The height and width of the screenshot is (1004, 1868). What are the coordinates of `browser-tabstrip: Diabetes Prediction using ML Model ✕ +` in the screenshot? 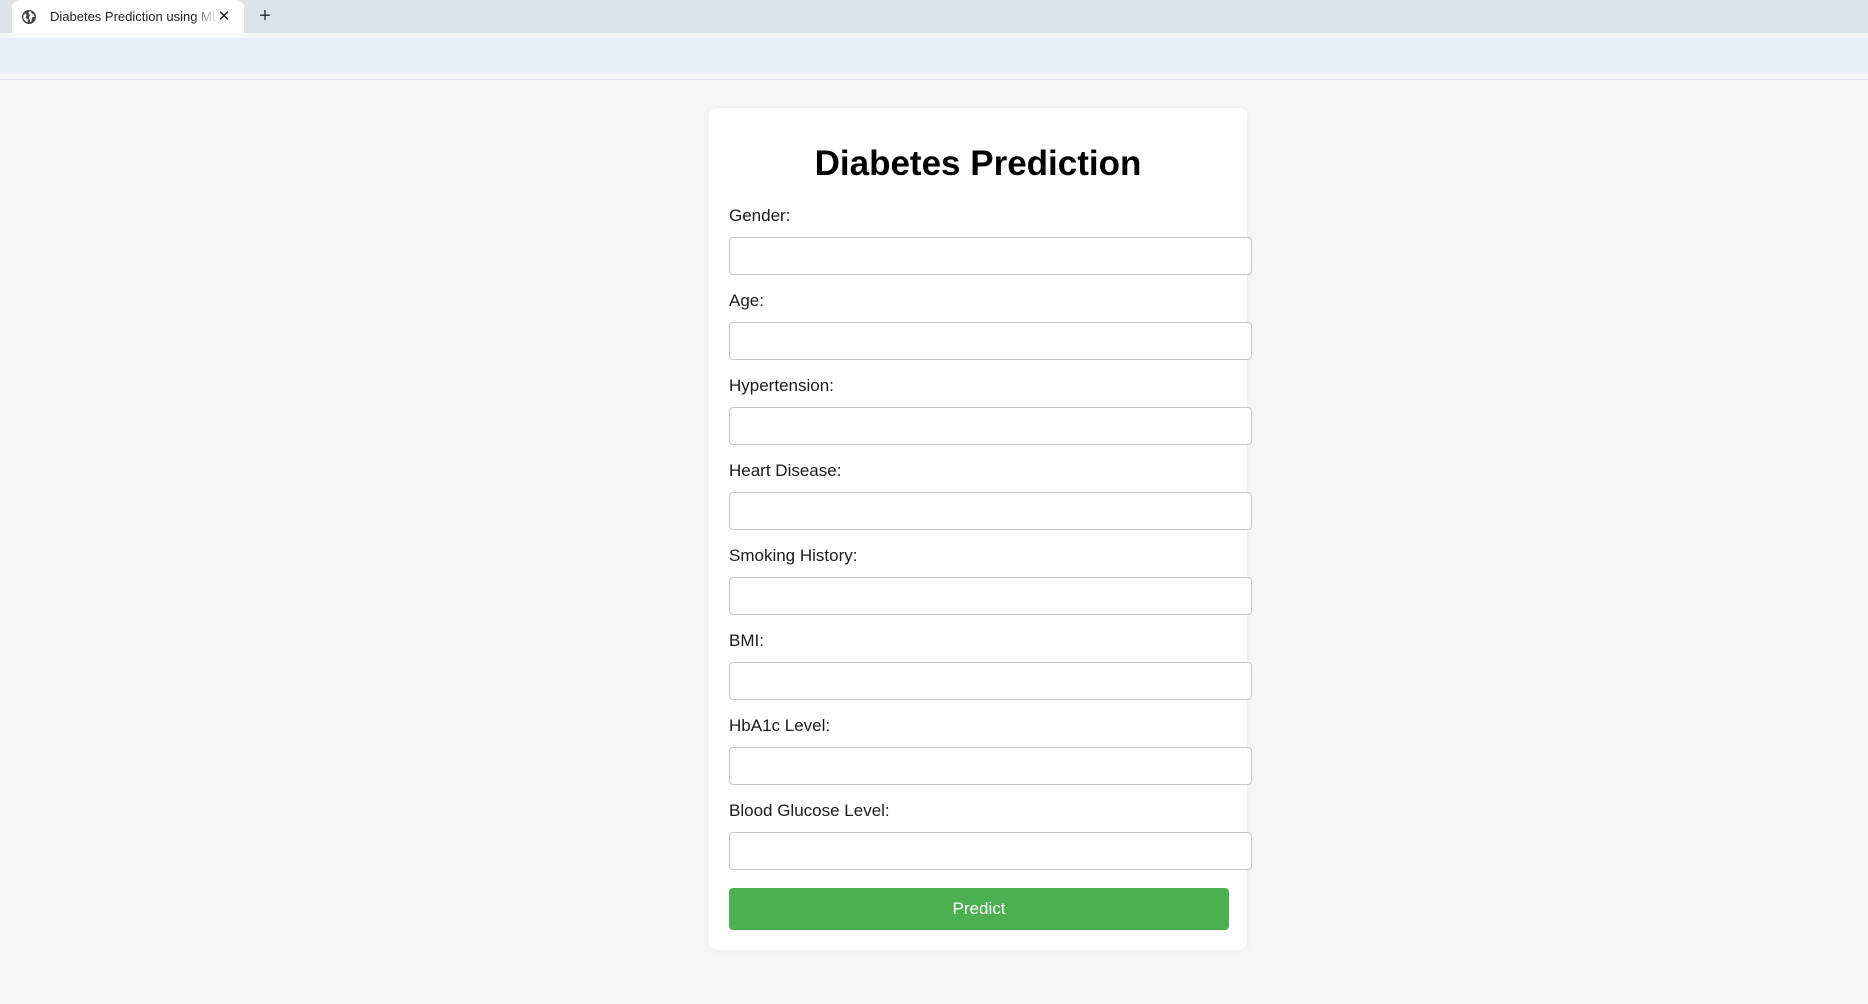 It's located at (934, 16).